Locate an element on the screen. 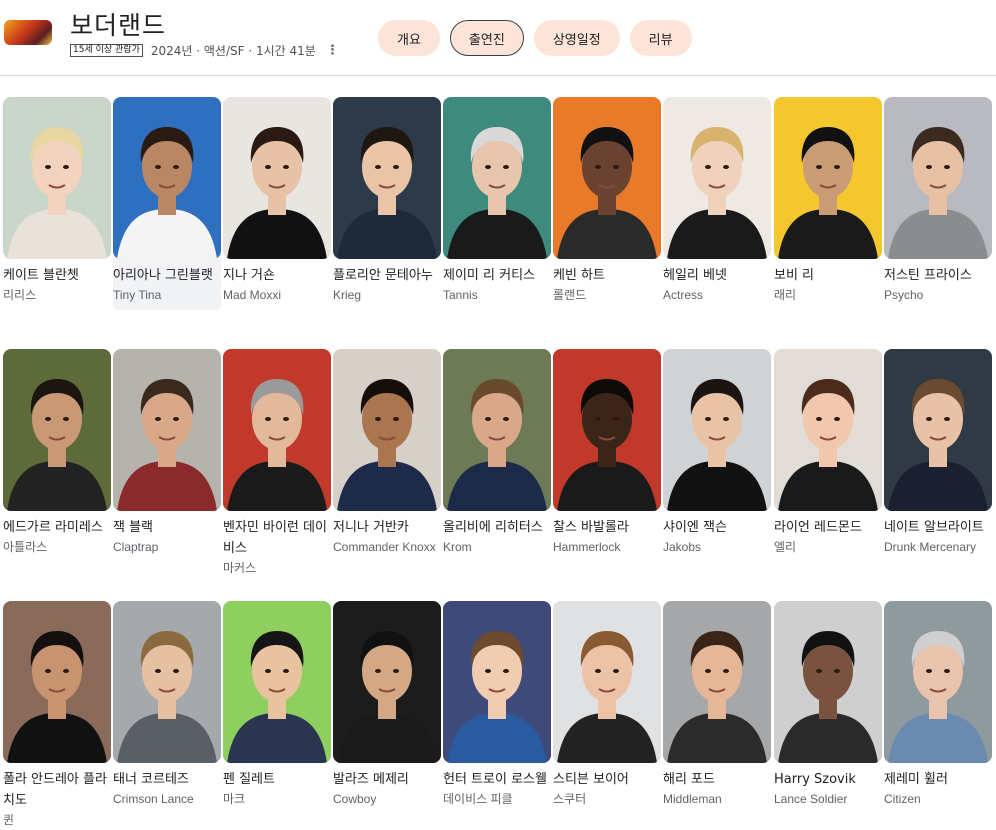 This screenshot has height=830, width=996. cast-card: 샤이엔 잭슨 Jakobs is located at coordinates (717, 452).